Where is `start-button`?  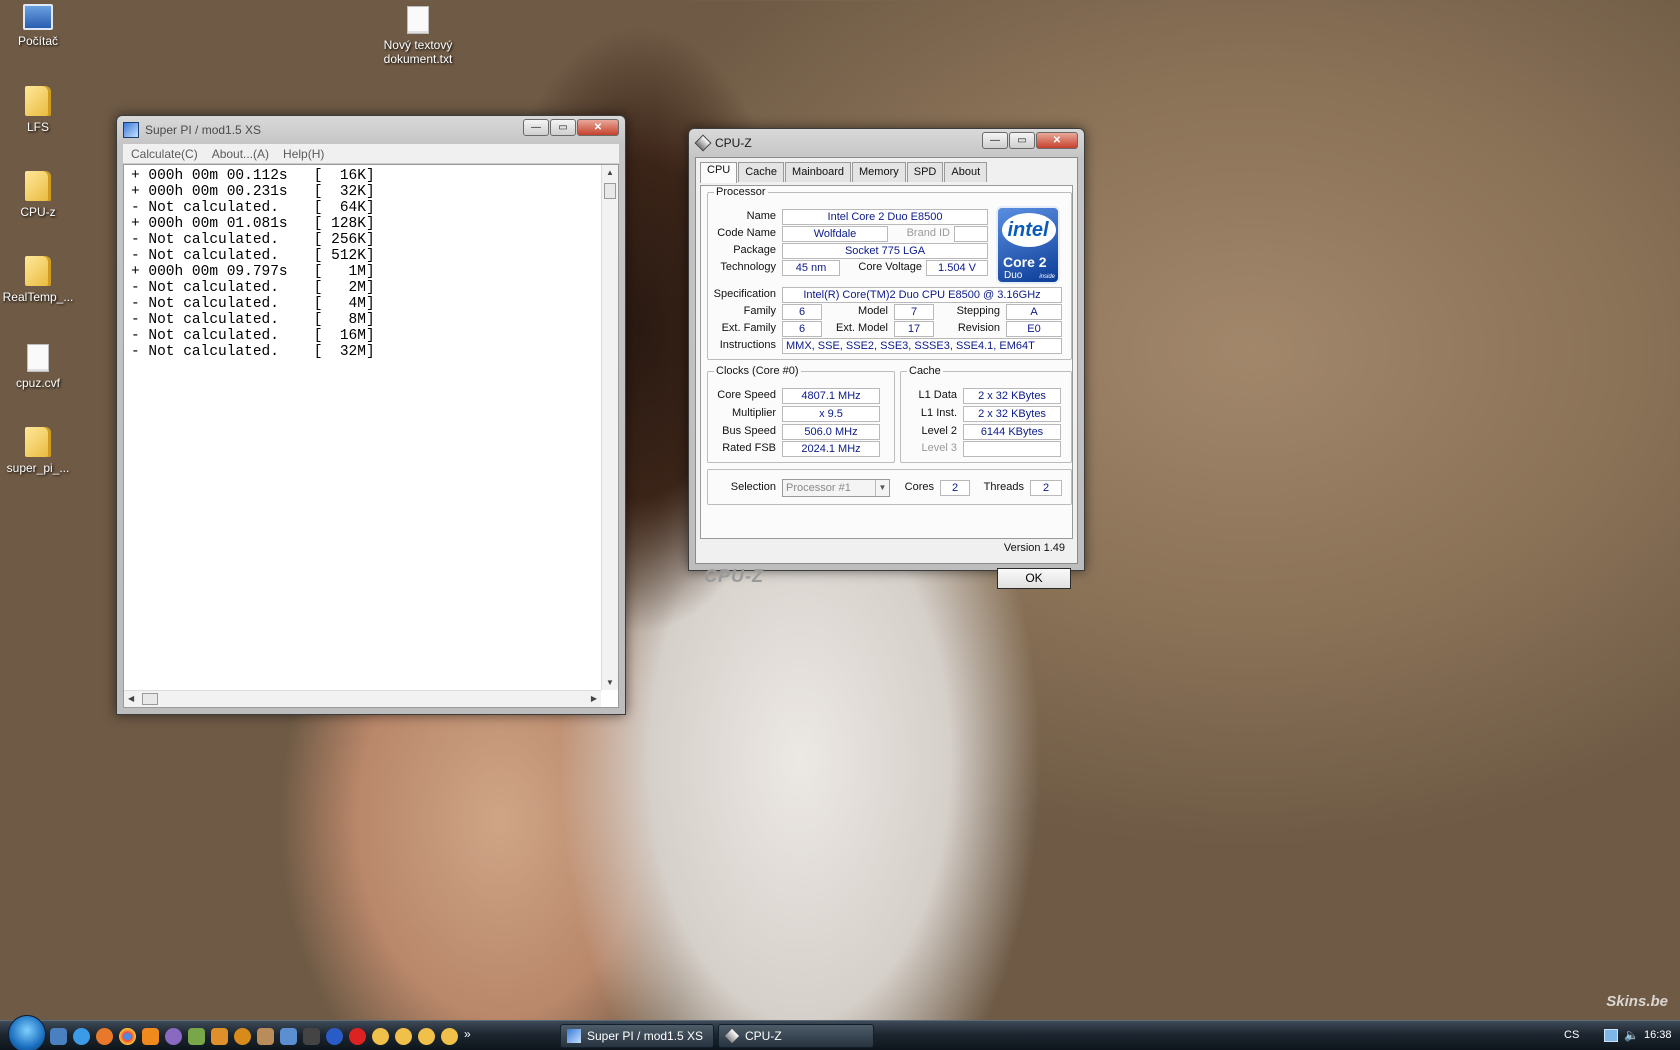 start-button is located at coordinates (27, 1032).